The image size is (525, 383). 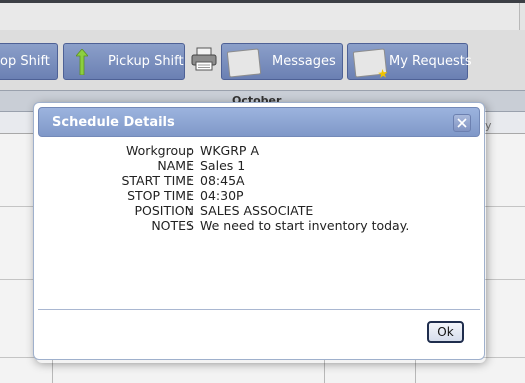 I want to click on up-arrow-icon, so click(x=82, y=62).